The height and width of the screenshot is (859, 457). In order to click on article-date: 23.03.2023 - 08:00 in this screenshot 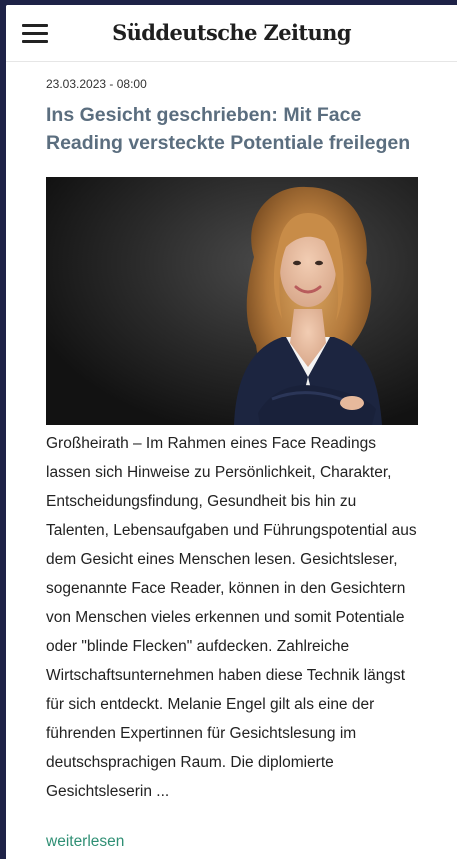, I will do `click(96, 84)`.